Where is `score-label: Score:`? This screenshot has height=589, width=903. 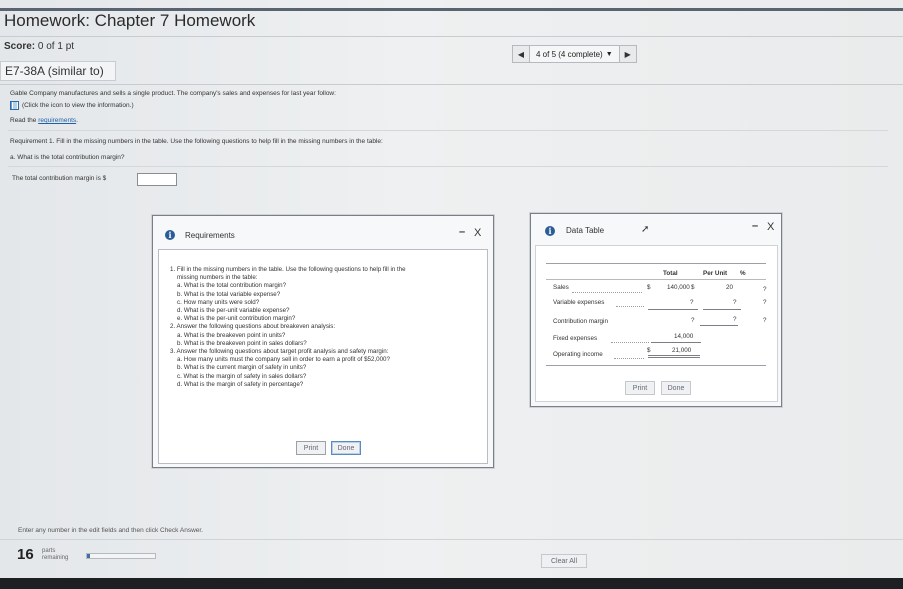
score-label: Score: is located at coordinates (20, 46).